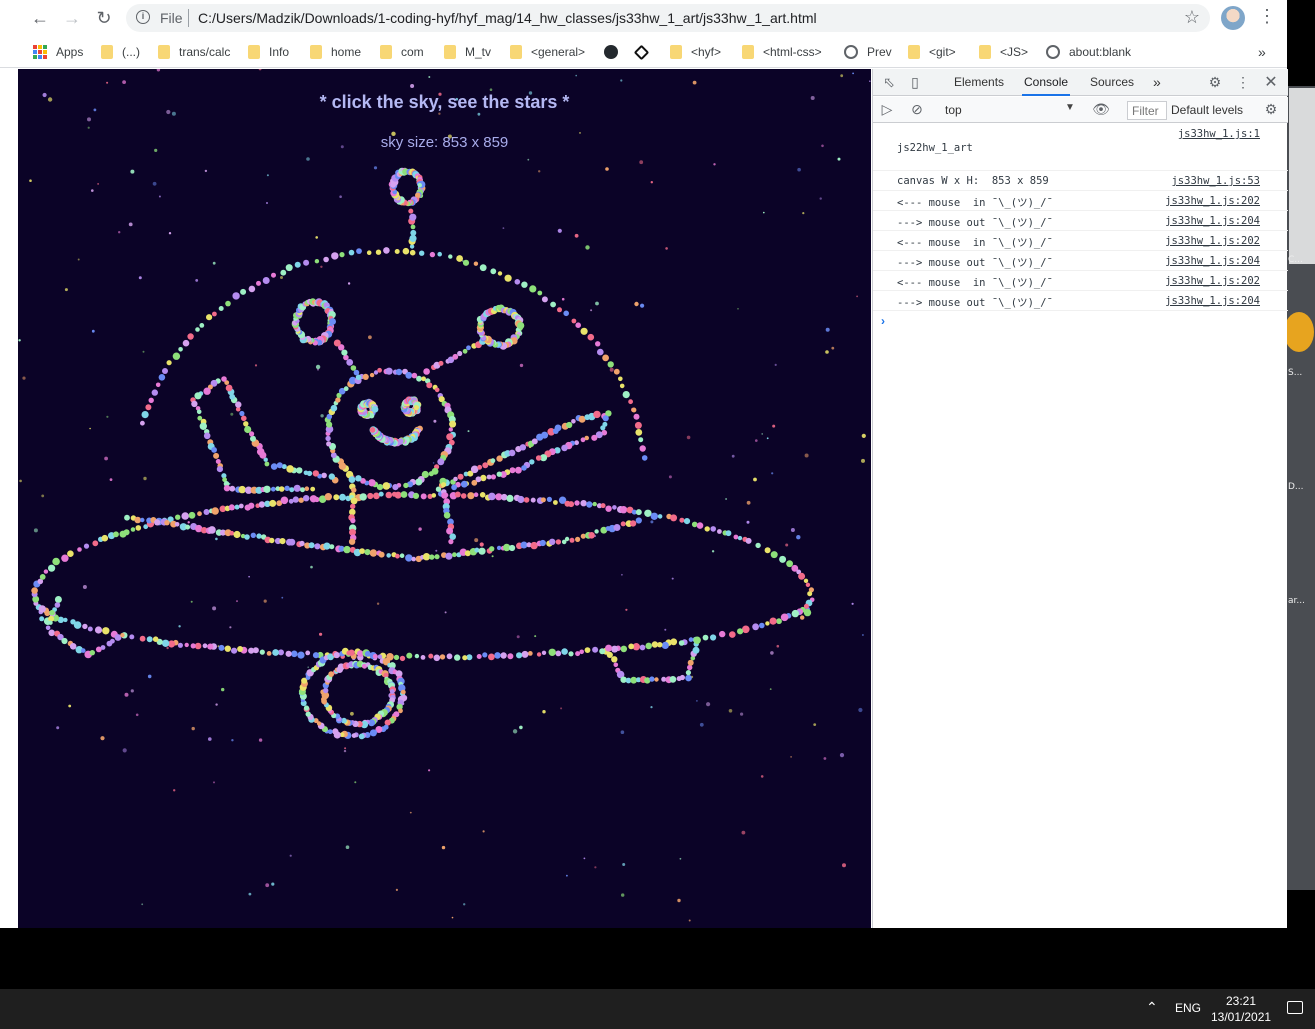 The width and height of the screenshot is (1315, 1029). Describe the element at coordinates (1046, 82) in the screenshot. I see `tab-console: Console` at that location.